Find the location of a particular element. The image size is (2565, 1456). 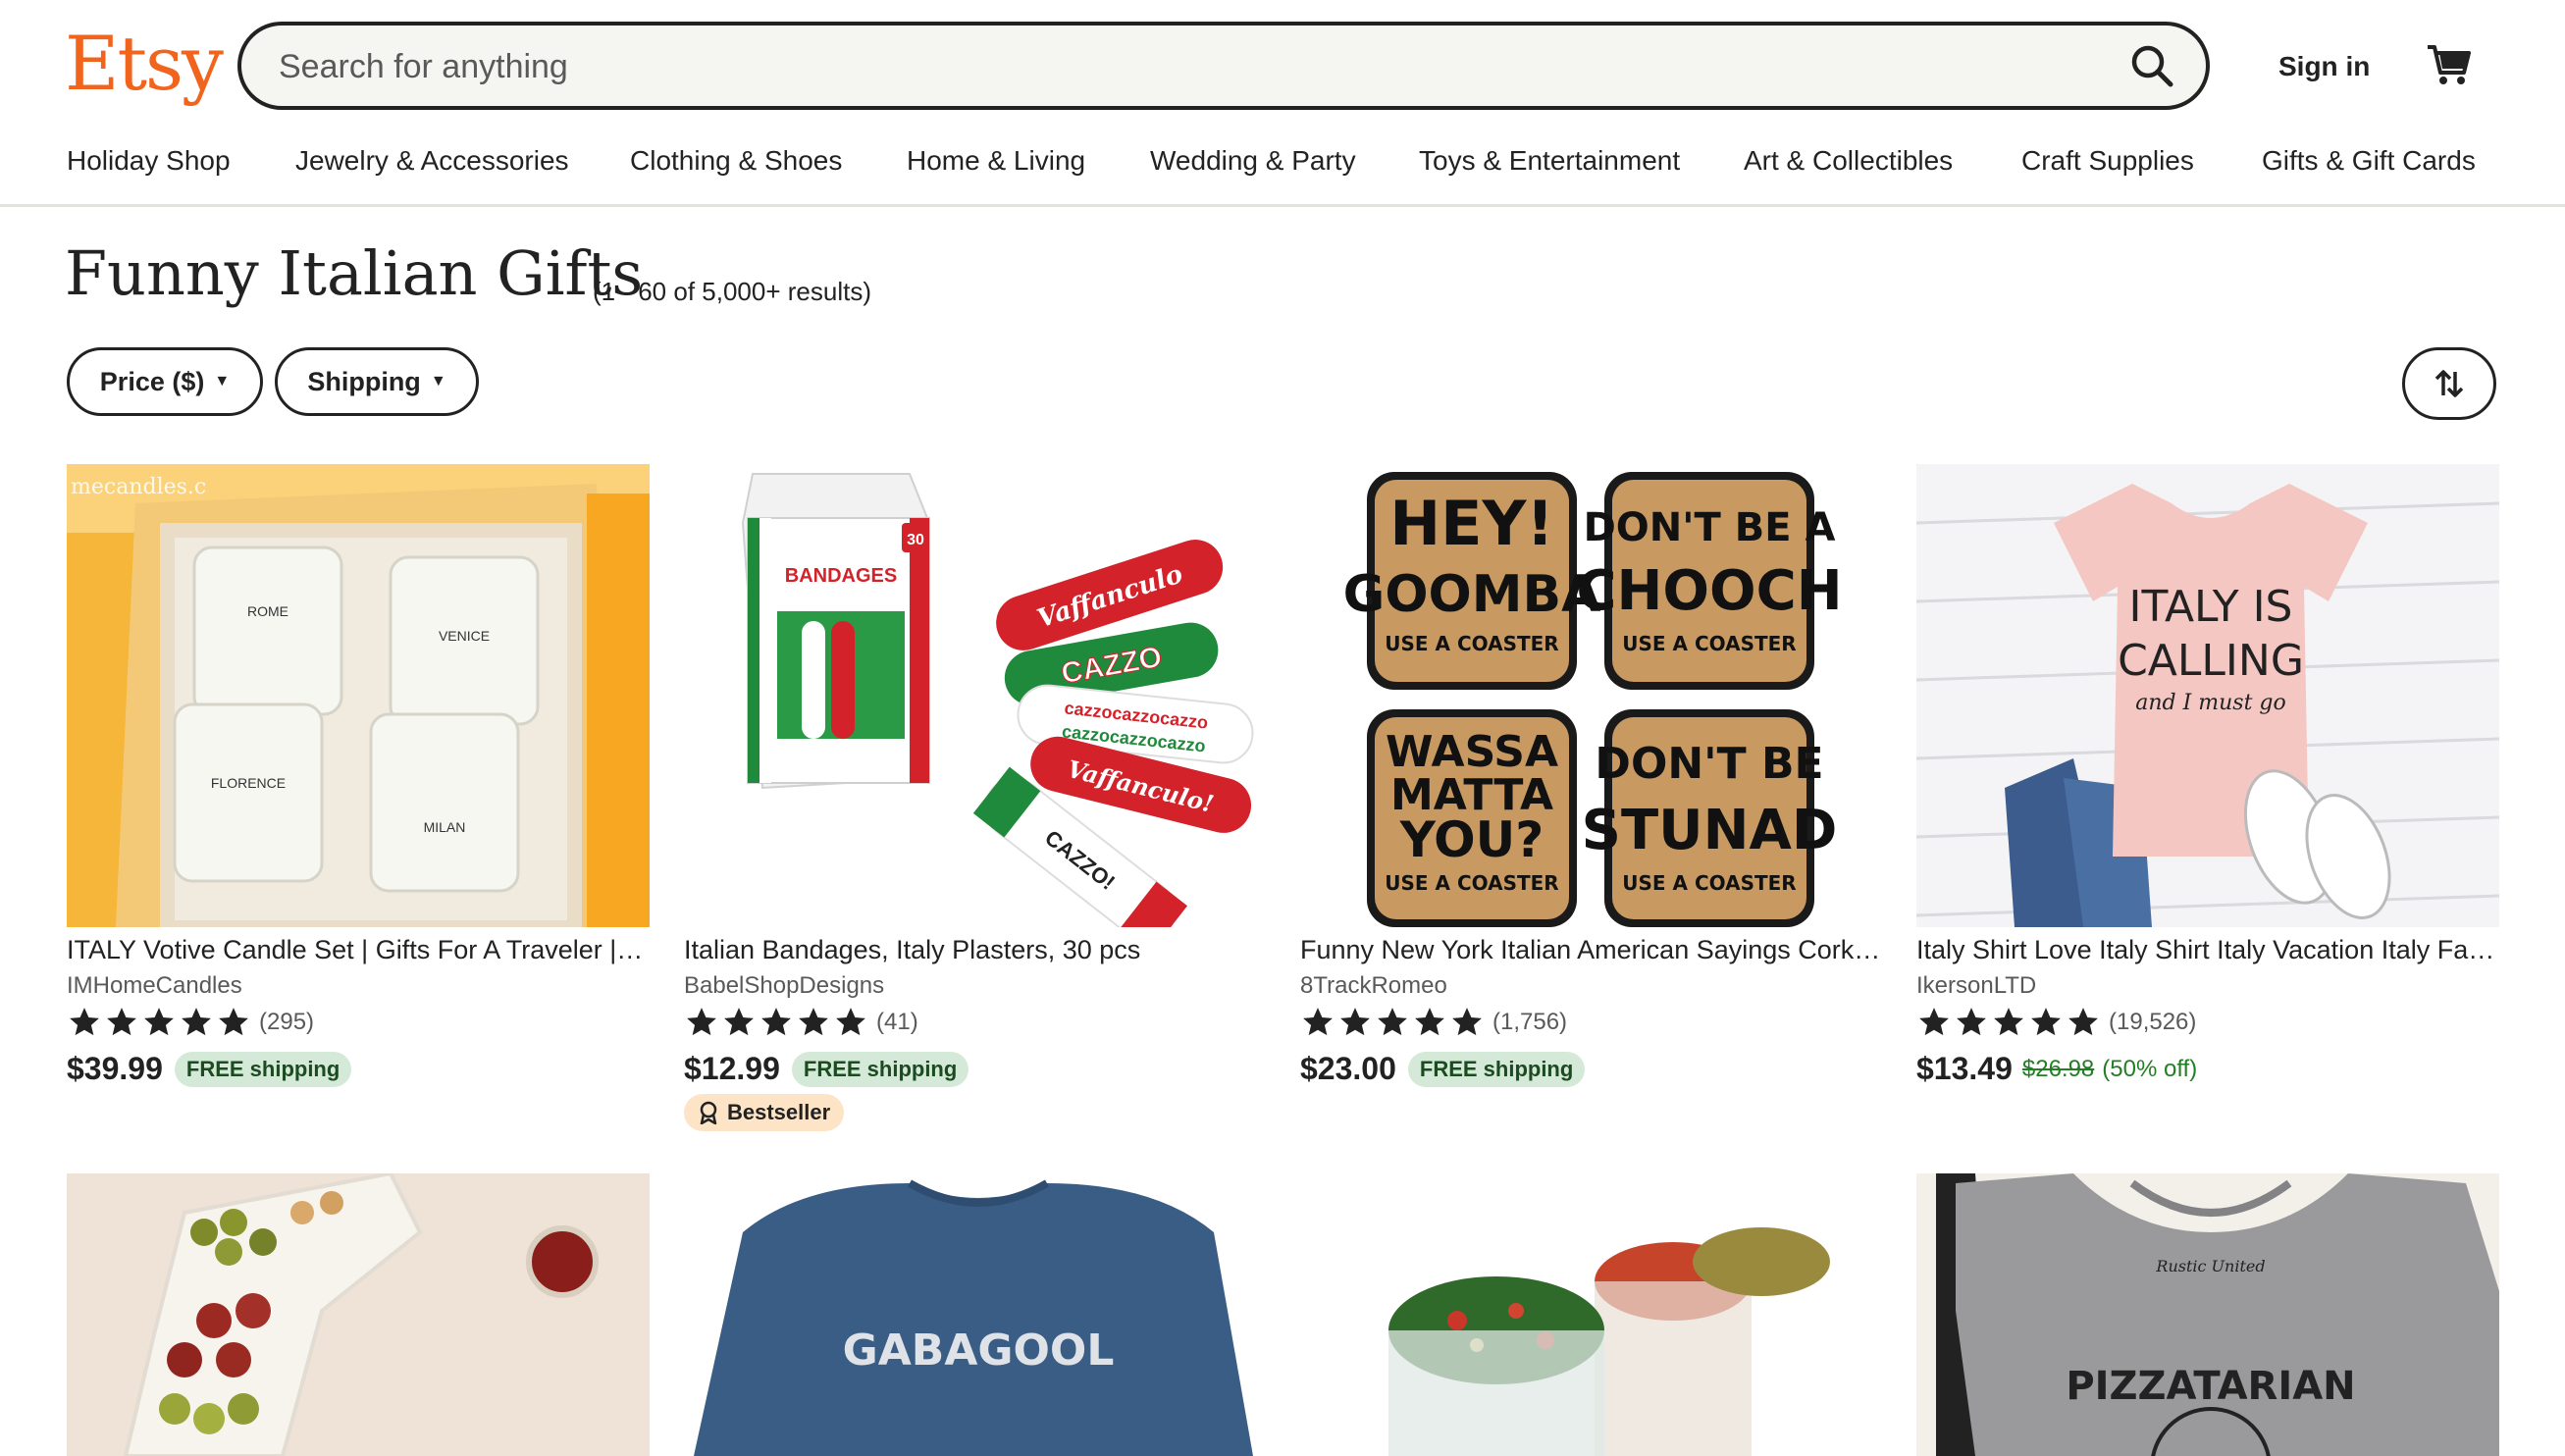

price: $39.99 is located at coordinates (115, 1068).